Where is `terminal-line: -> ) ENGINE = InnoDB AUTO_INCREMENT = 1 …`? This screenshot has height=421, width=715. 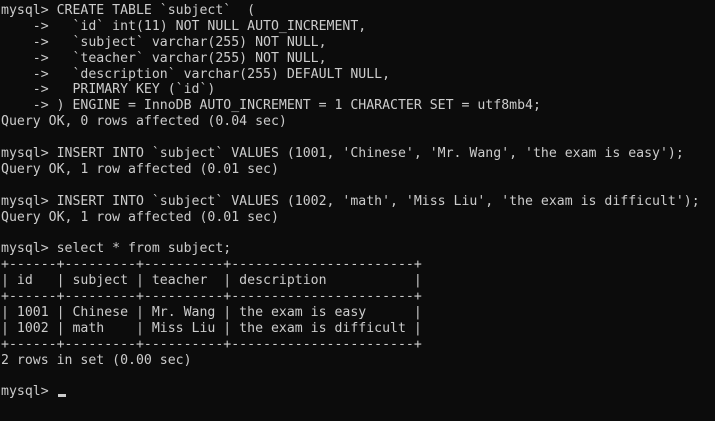 terminal-line: -> ) ENGINE = InnoDB AUTO_INCREMENT = 1 … is located at coordinates (271, 106).